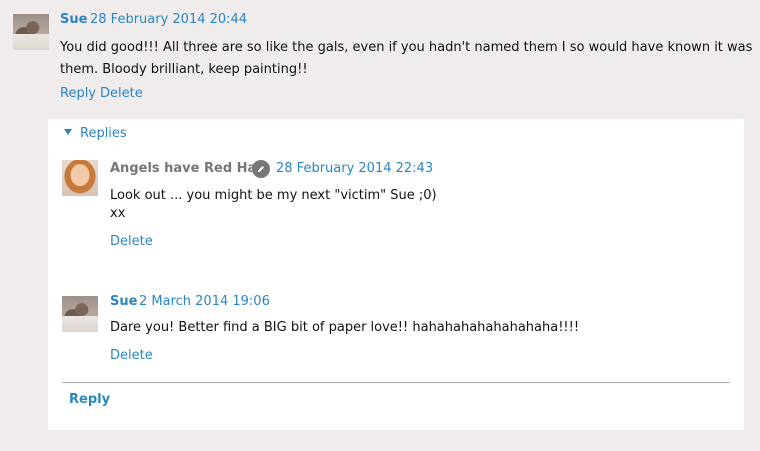  What do you see at coordinates (89, 399) in the screenshot?
I see `reply-button: Reply` at bounding box center [89, 399].